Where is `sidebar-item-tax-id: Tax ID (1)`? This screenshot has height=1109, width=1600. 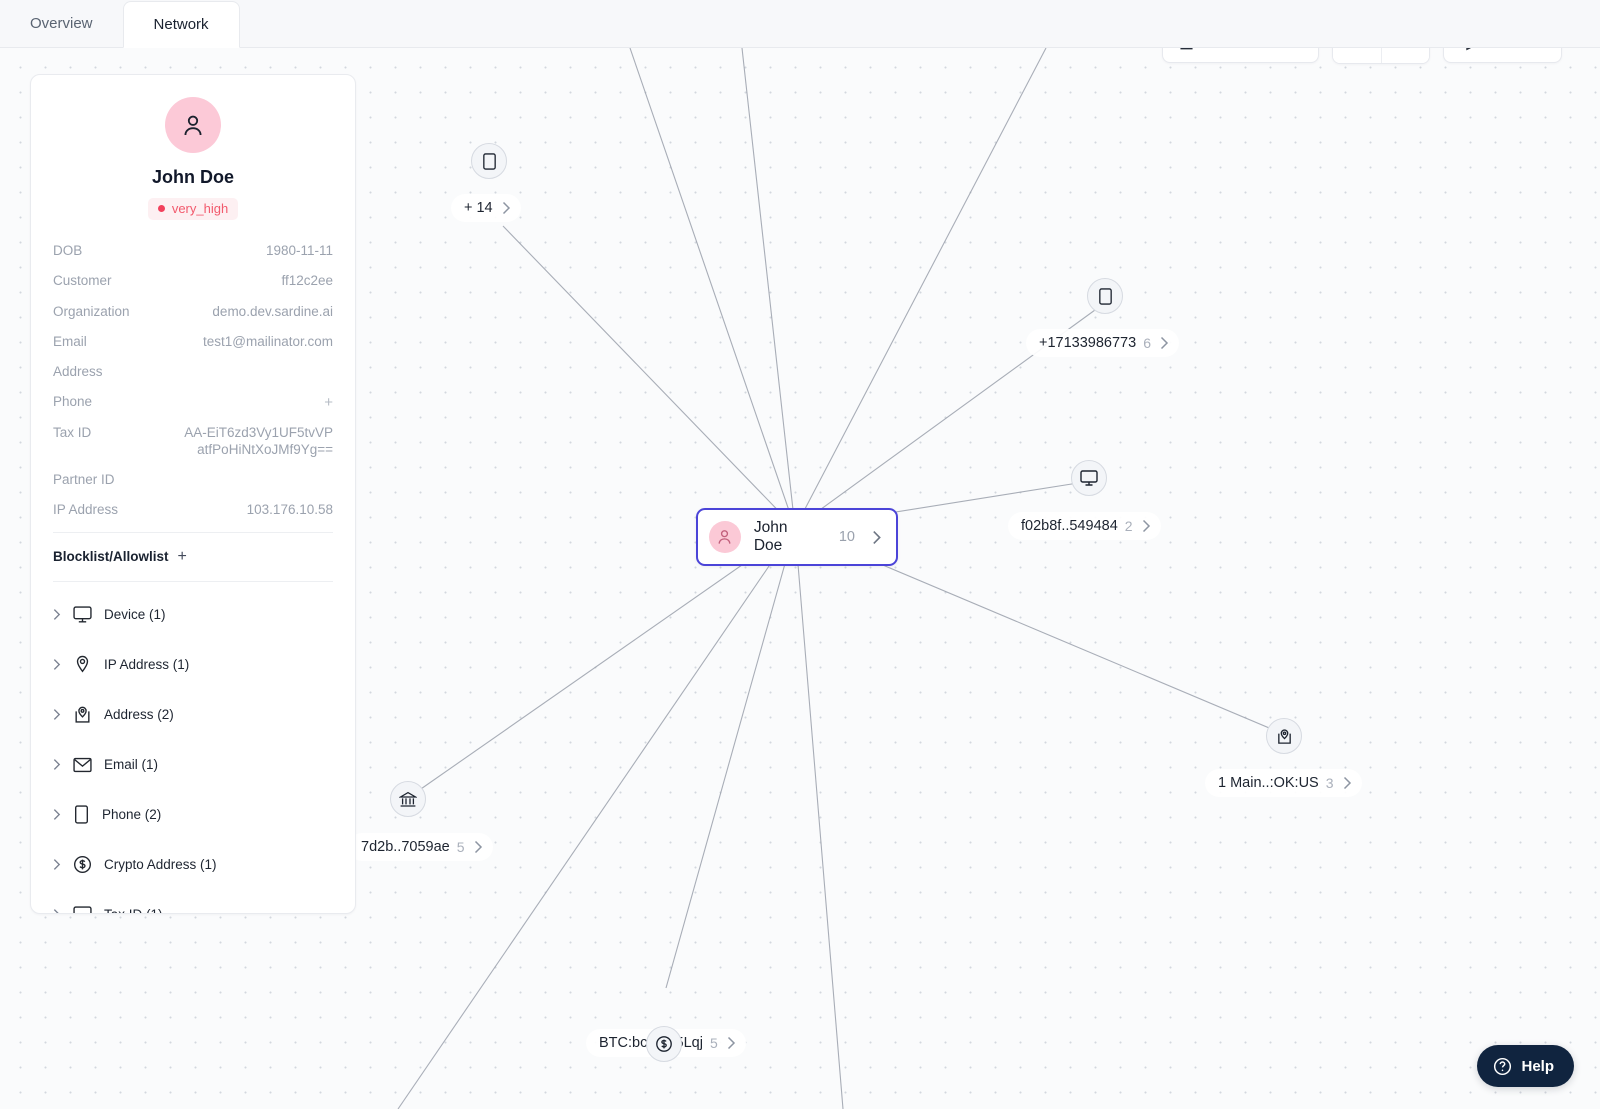 sidebar-item-tax-id: Tax ID (1) is located at coordinates (193, 901).